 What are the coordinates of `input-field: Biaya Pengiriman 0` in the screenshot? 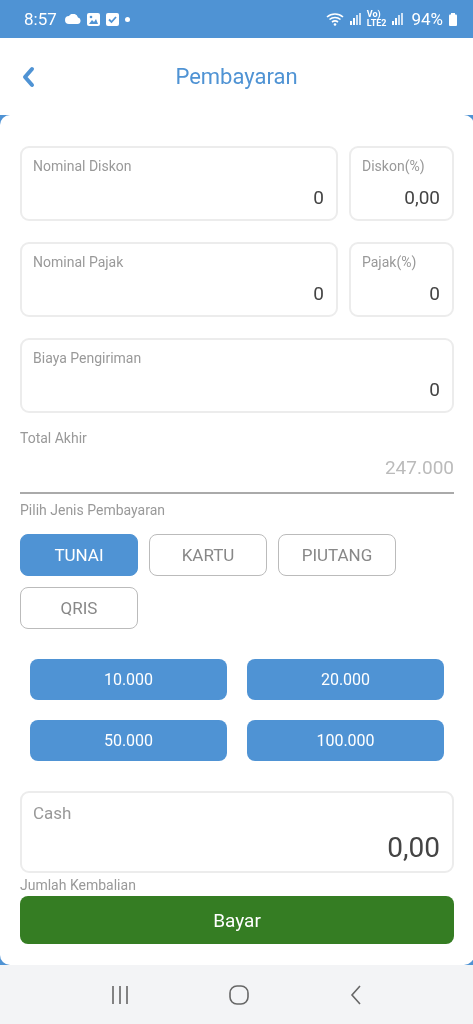 It's located at (237, 375).